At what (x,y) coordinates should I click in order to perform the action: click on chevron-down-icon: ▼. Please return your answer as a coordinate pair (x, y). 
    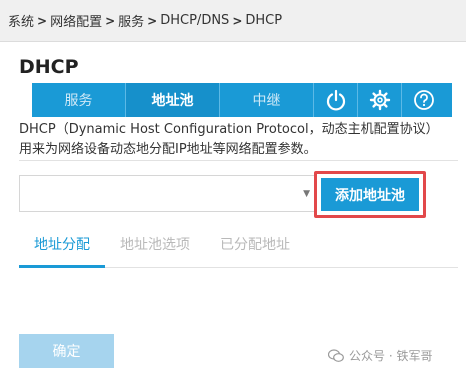
    Looking at the image, I should click on (306, 194).